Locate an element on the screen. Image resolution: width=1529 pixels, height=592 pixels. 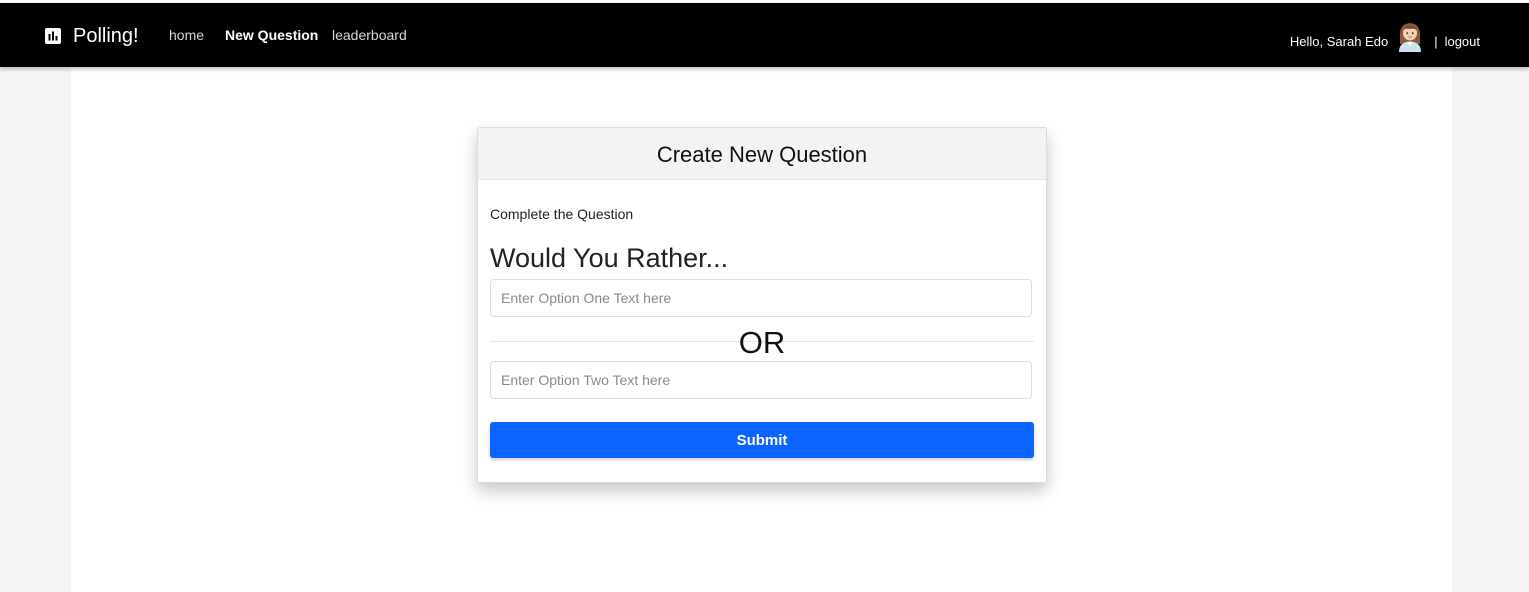
user-greeting: Hello, Sarah Edo is located at coordinates (1339, 41).